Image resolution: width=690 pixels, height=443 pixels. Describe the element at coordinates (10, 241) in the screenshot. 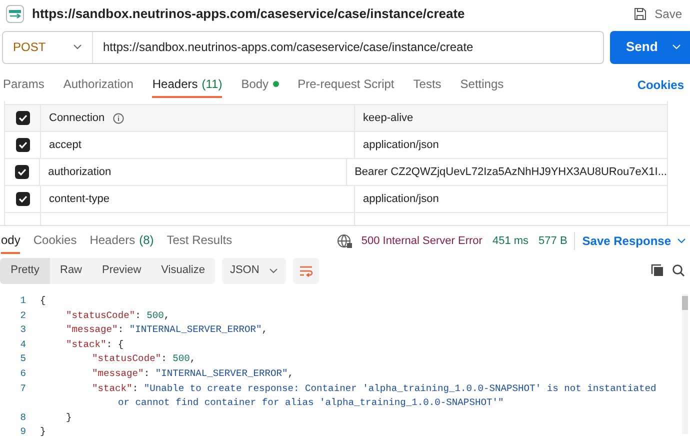

I see `response-tab: ody` at that location.